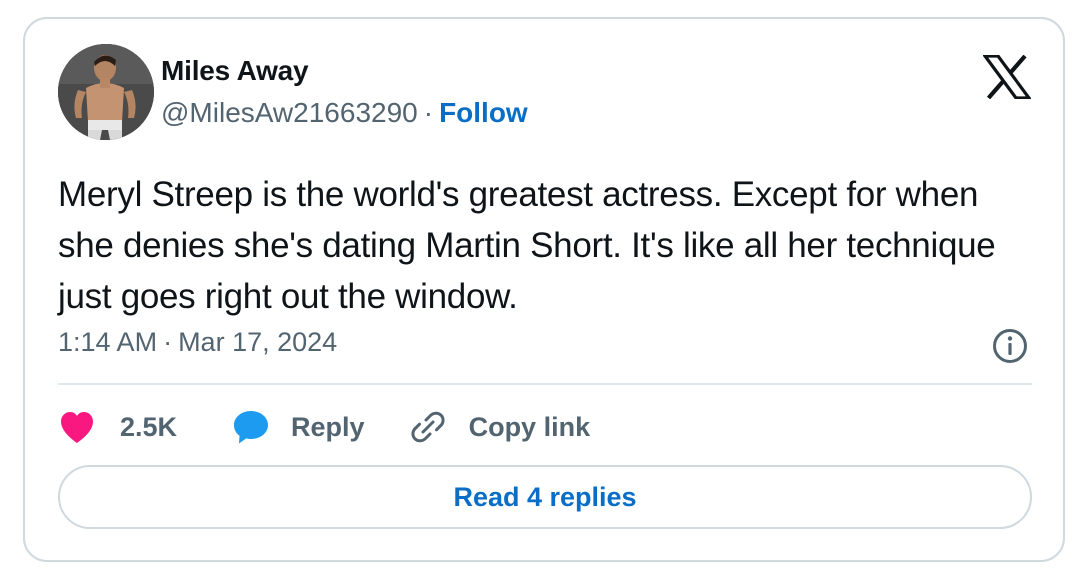  Describe the element at coordinates (235, 71) in the screenshot. I see `author-name: Miles Away` at that location.